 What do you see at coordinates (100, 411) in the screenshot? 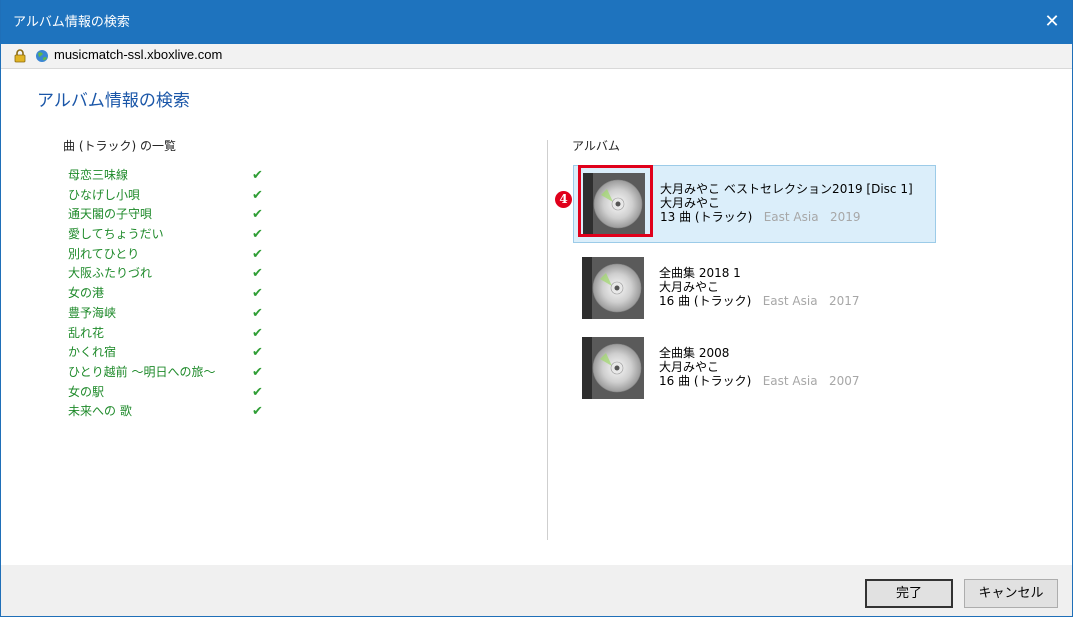
I see `track-title: 未来への 歌` at bounding box center [100, 411].